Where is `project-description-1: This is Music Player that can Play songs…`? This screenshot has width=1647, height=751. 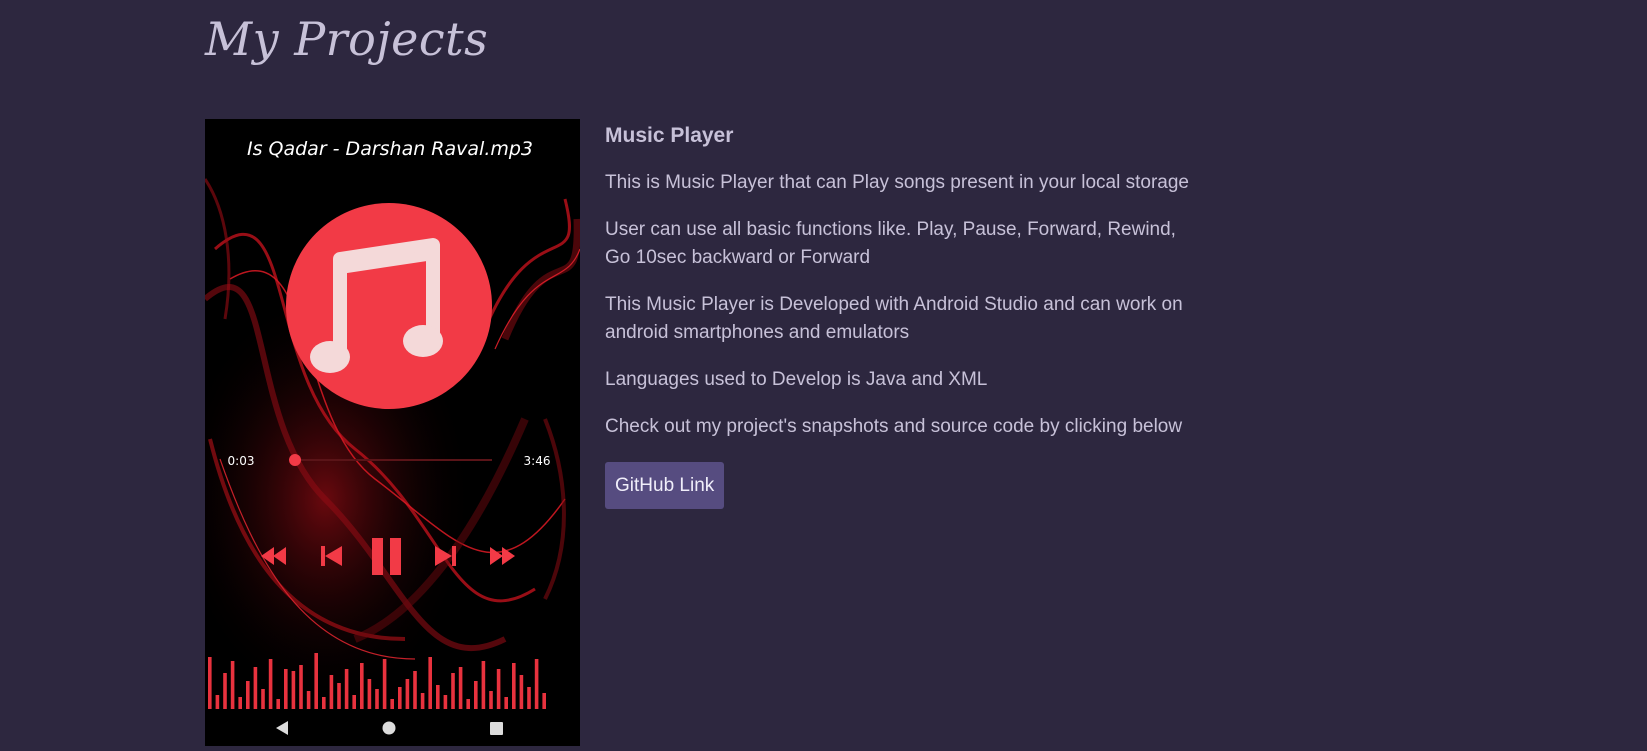
project-description-1: This is Music Player that can Play songs… is located at coordinates (897, 182).